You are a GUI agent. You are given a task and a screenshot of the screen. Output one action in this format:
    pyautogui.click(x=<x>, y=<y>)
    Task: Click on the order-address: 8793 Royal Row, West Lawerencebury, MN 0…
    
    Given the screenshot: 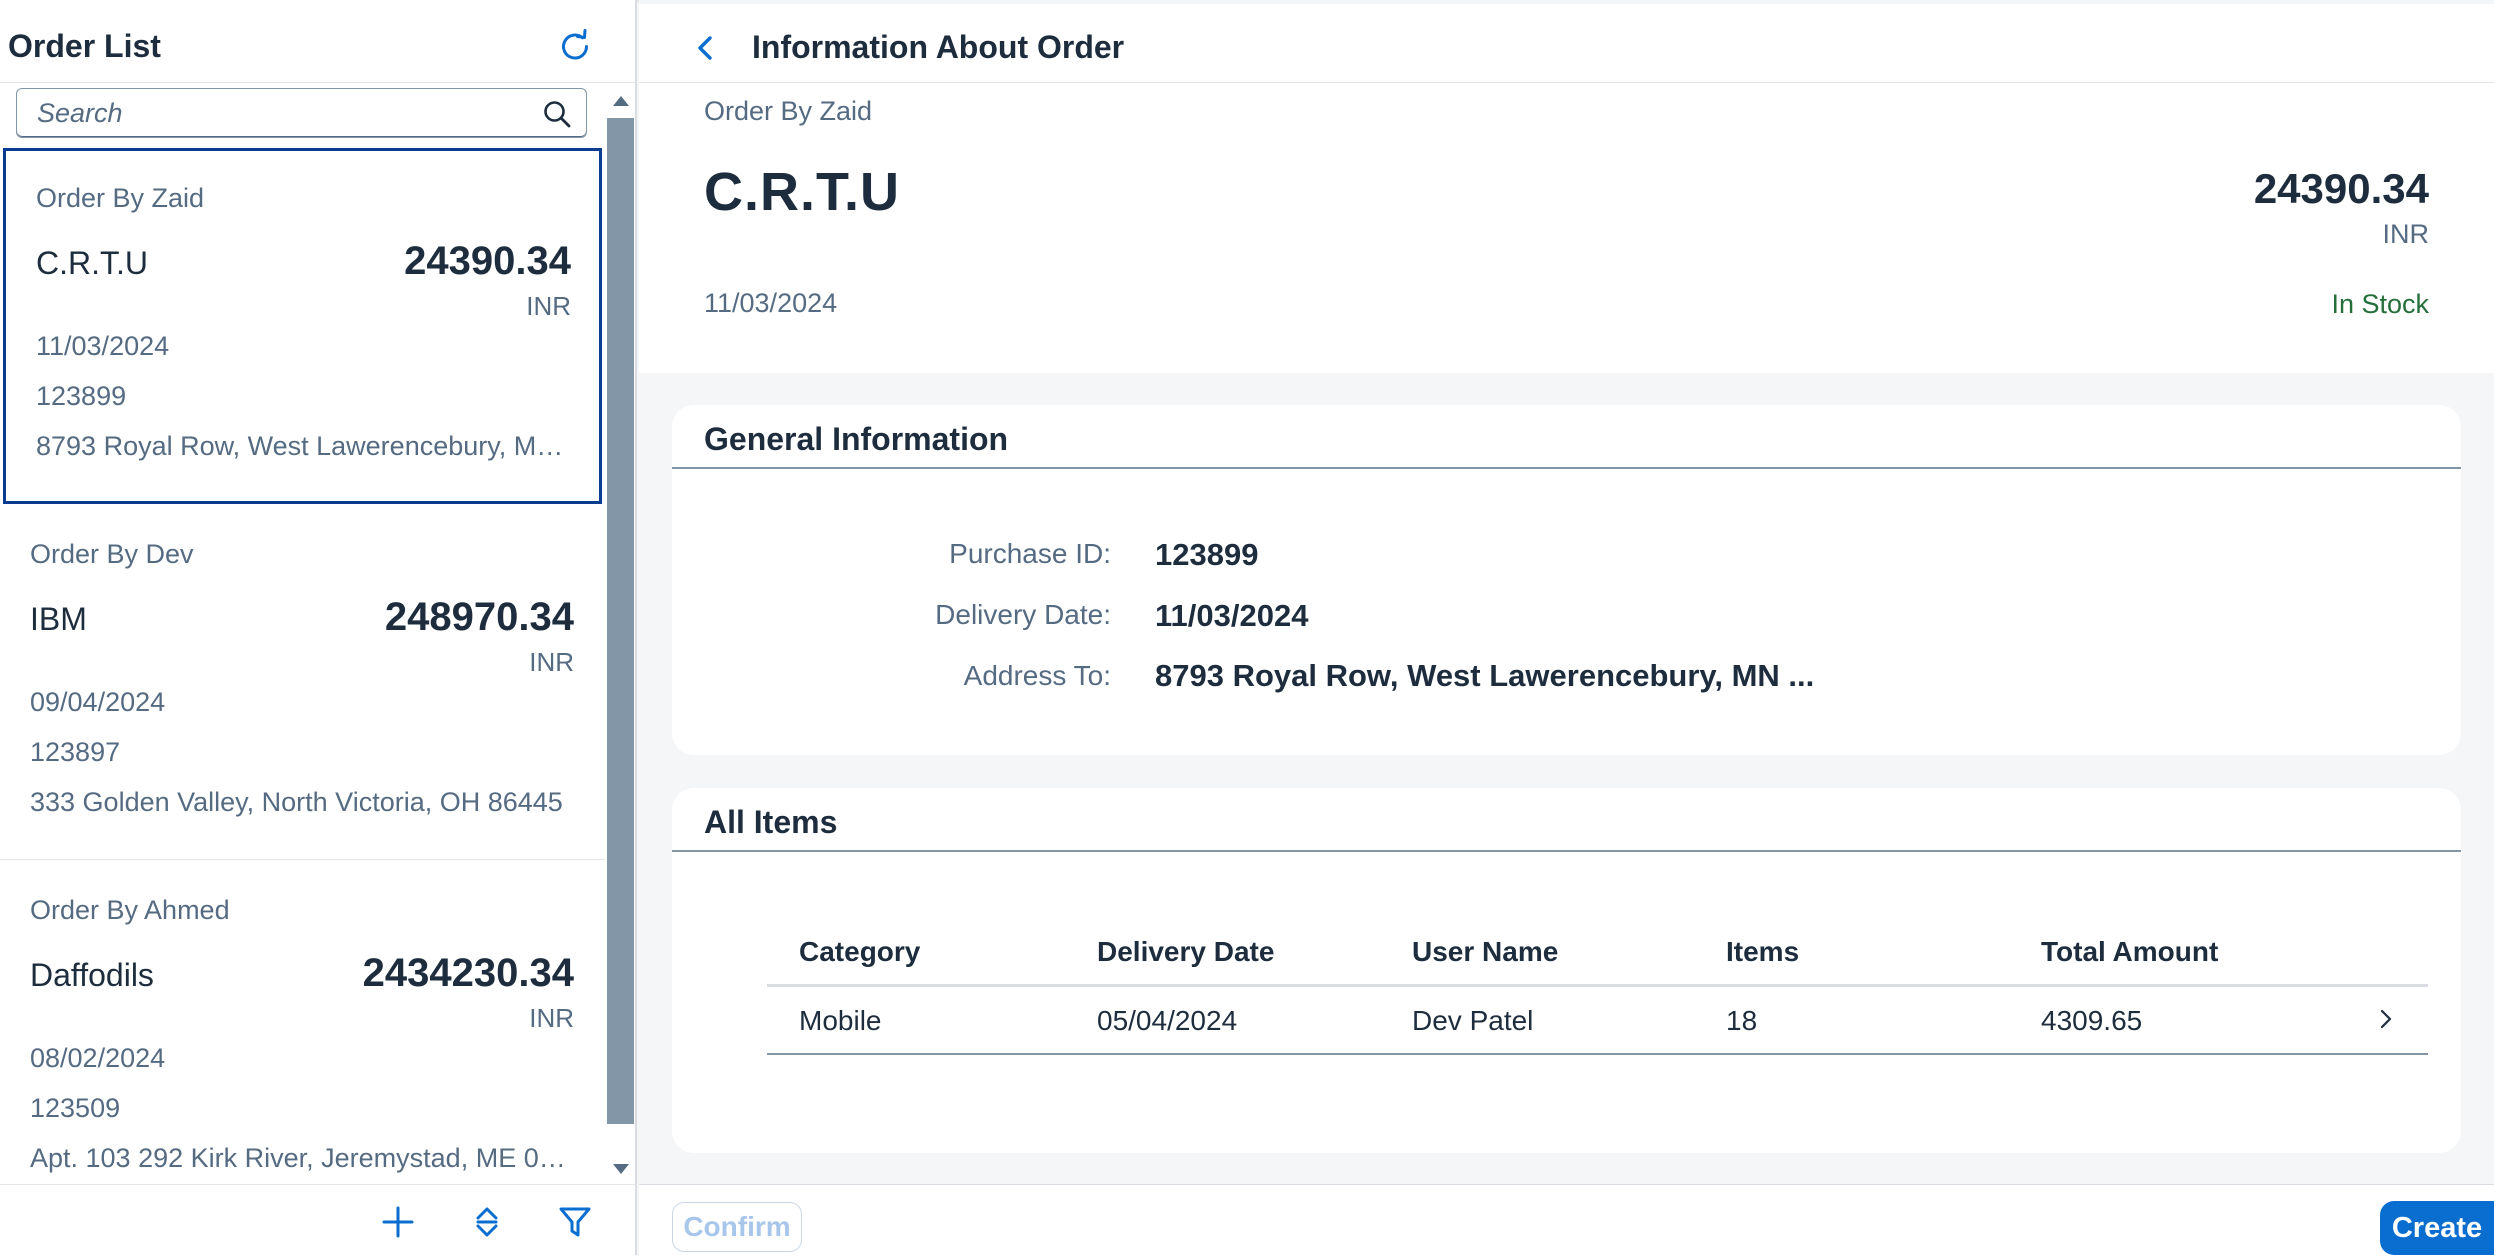 What is the action you would take?
    pyautogui.click(x=308, y=446)
    